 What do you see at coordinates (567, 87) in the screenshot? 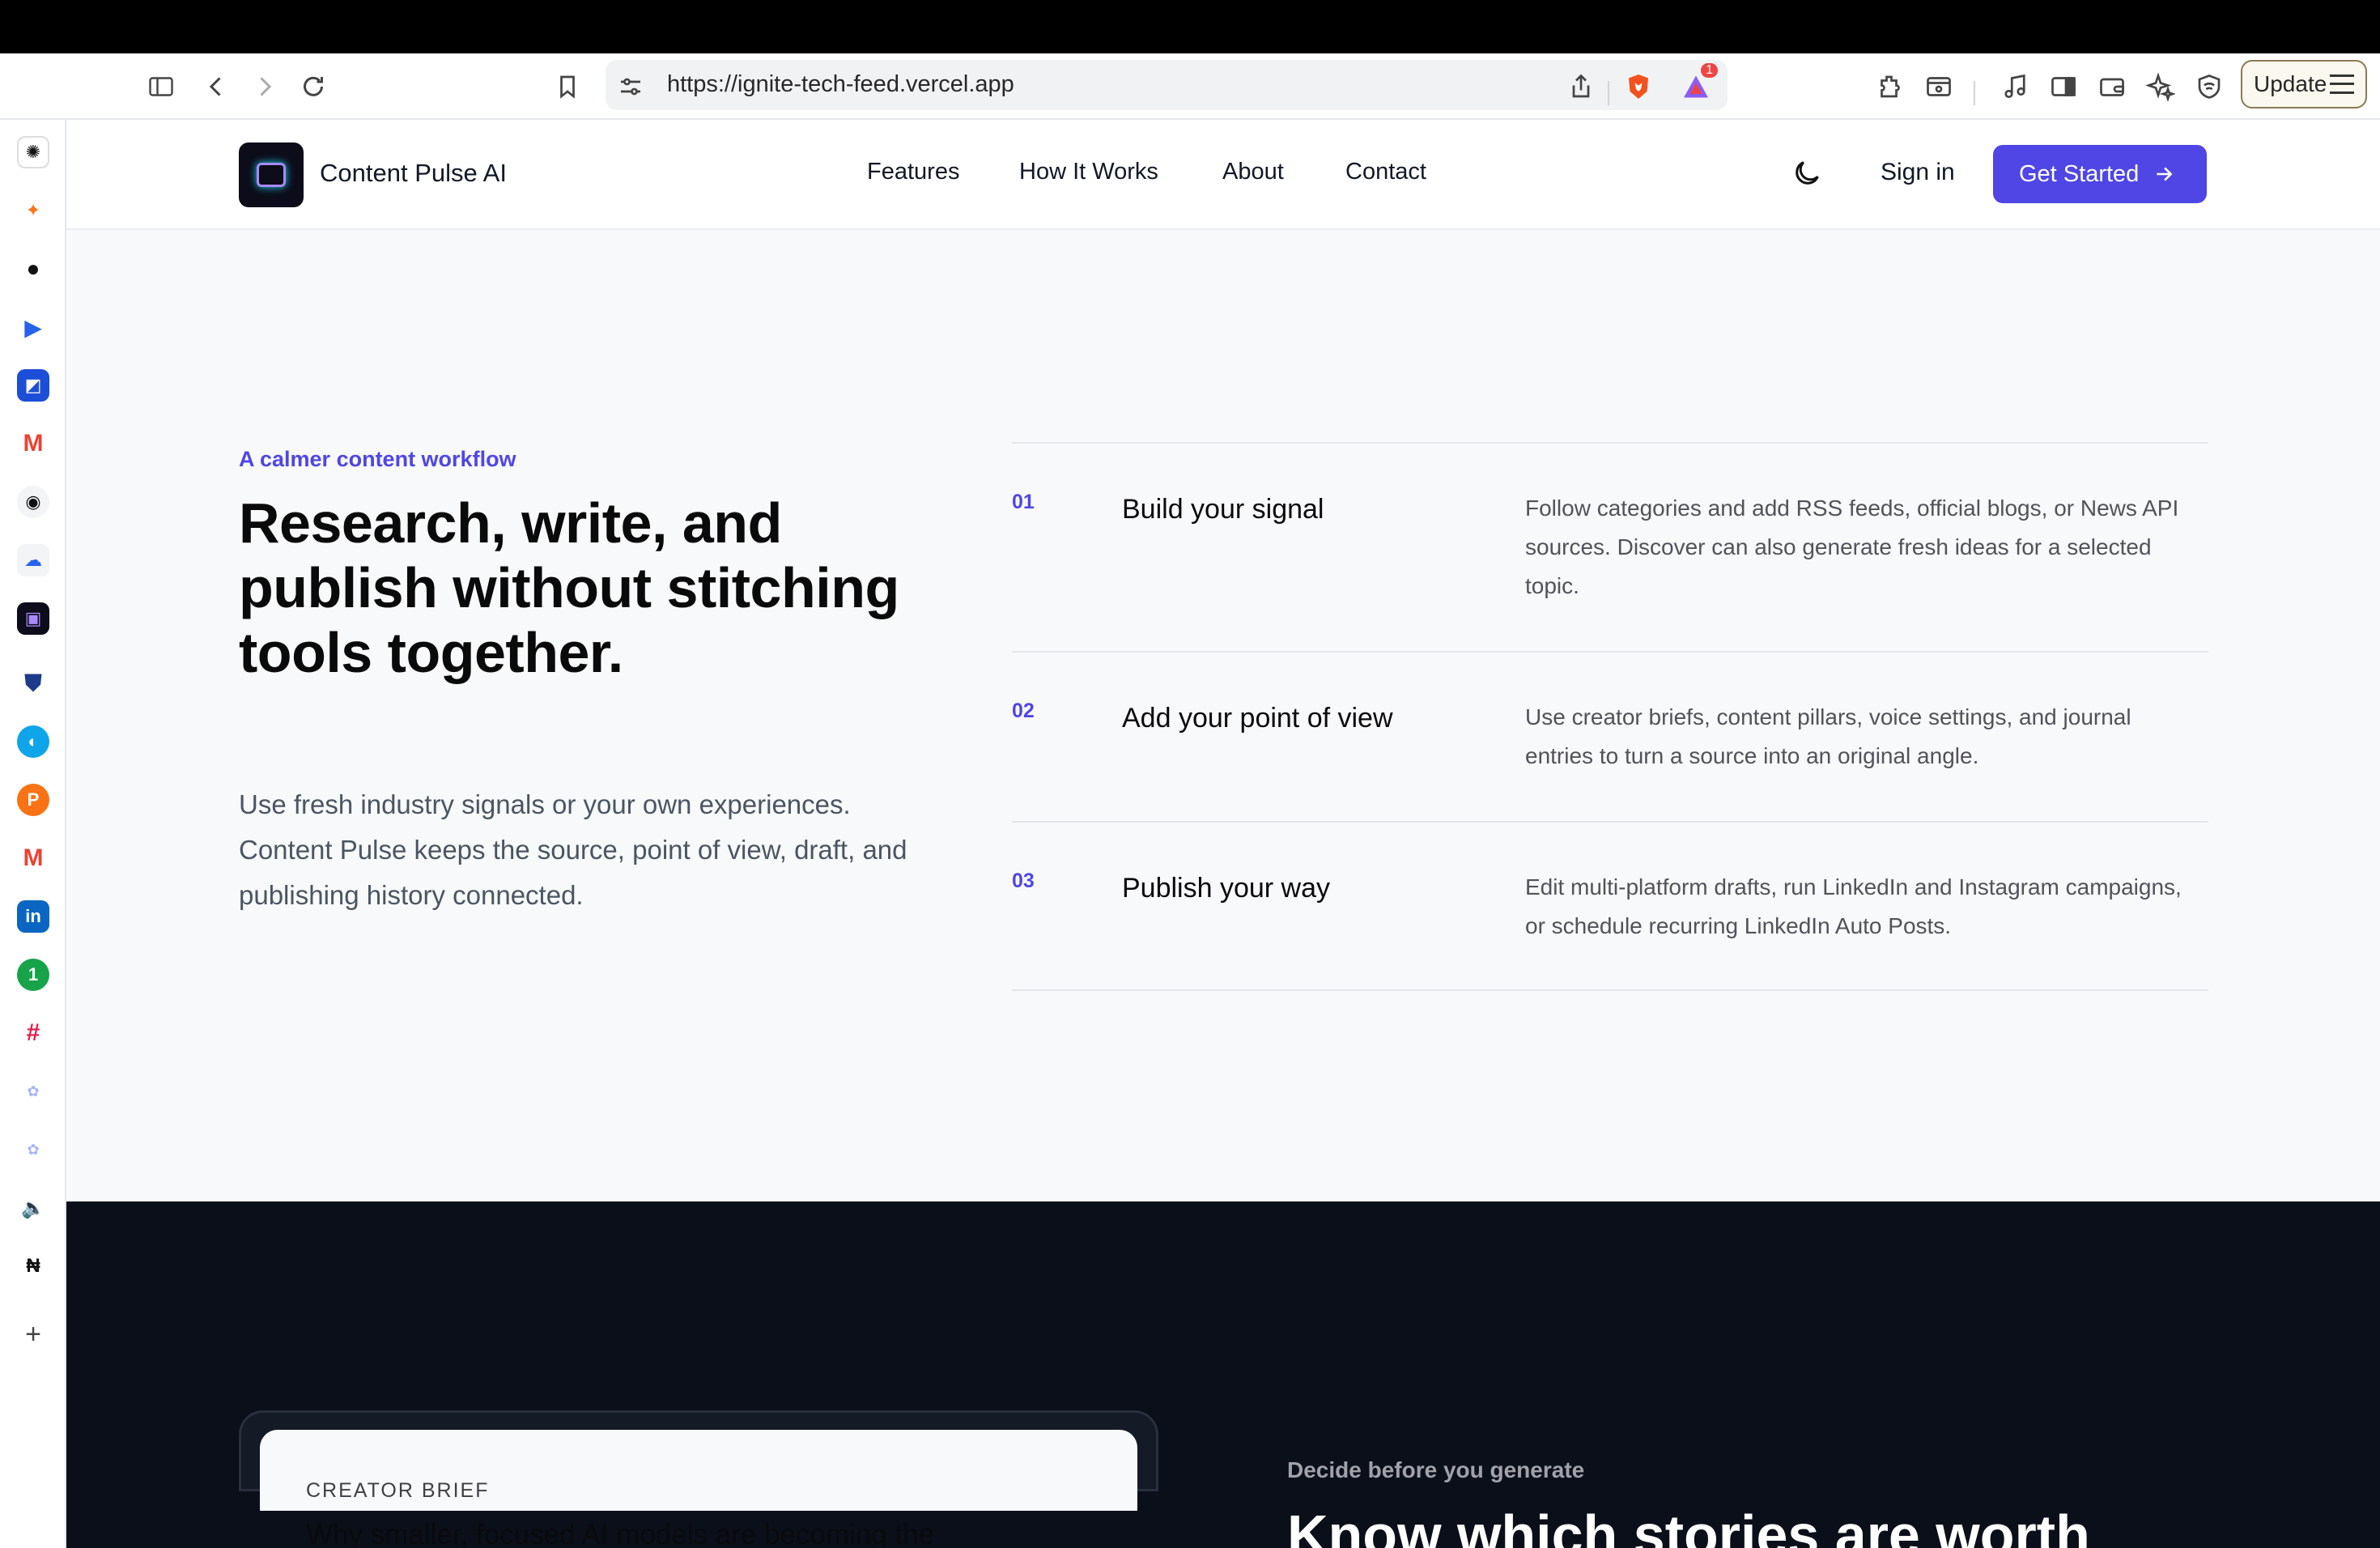
I see `bookmark-icon` at bounding box center [567, 87].